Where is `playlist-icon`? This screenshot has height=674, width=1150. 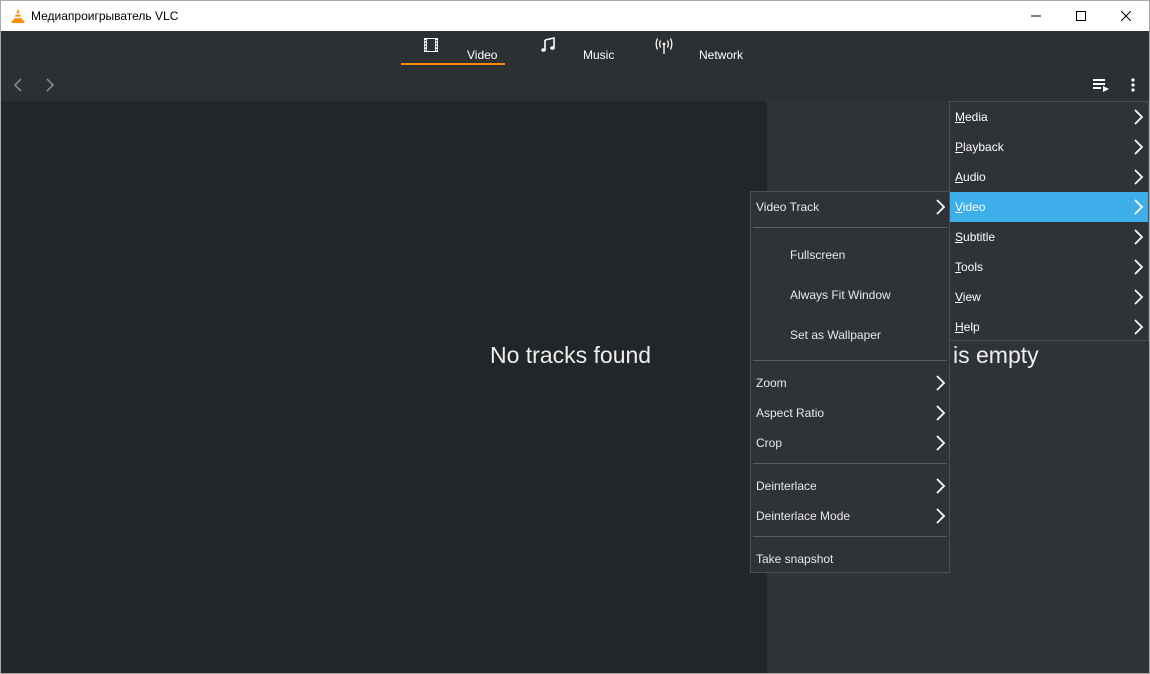
playlist-icon is located at coordinates (1101, 85).